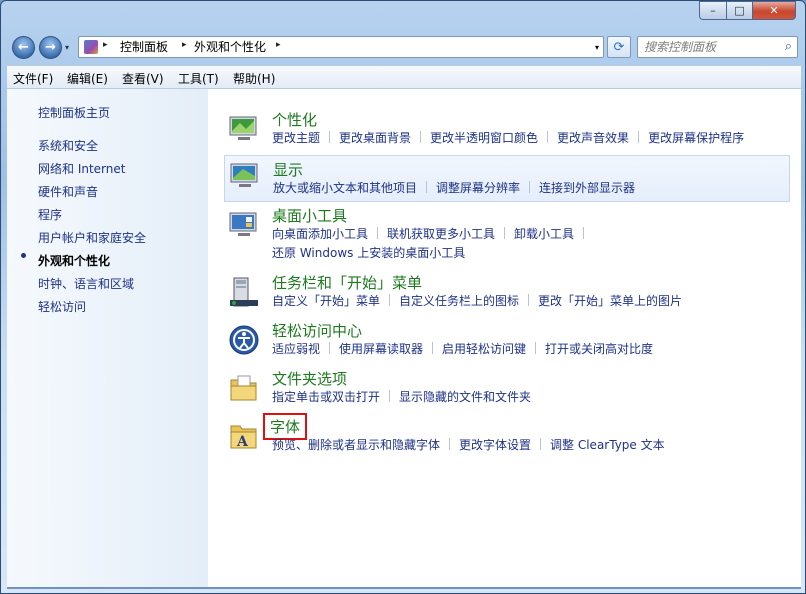  I want to click on menu-tools: 工具(T), so click(198, 78).